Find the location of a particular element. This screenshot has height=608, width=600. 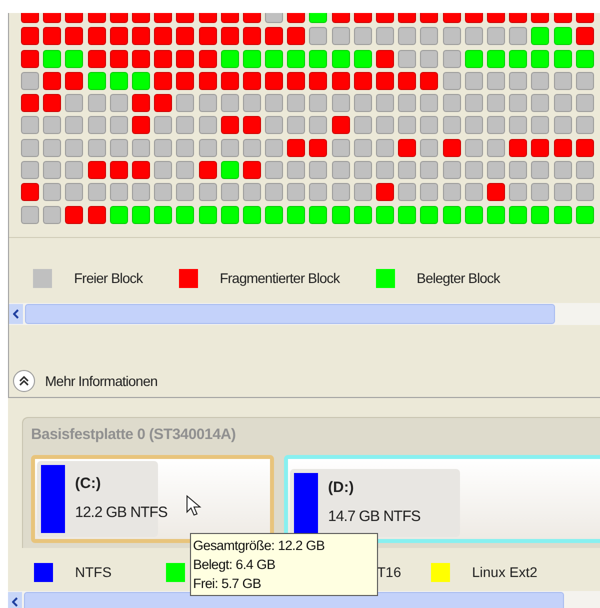

legend-label: T16 is located at coordinates (389, 572).